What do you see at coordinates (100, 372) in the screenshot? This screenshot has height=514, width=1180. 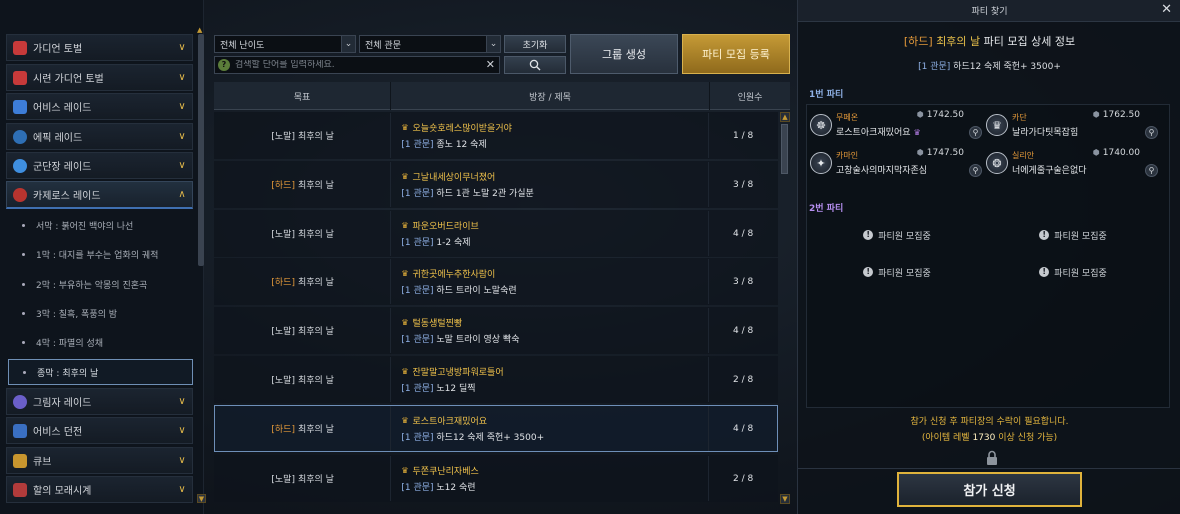 I see `sidebar-subitem-finale: 종막 : 최후의 날` at bounding box center [100, 372].